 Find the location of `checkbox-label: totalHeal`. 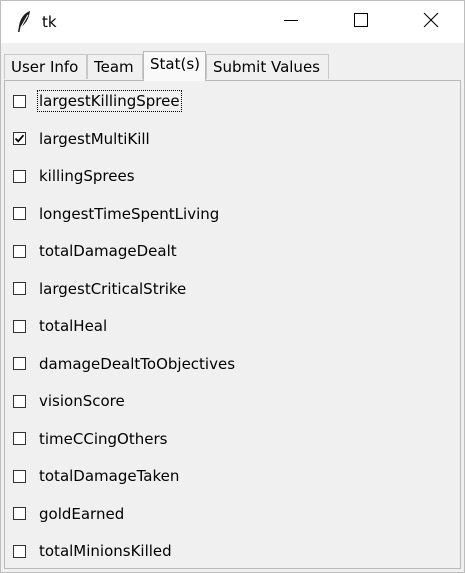

checkbox-label: totalHeal is located at coordinates (73, 326).